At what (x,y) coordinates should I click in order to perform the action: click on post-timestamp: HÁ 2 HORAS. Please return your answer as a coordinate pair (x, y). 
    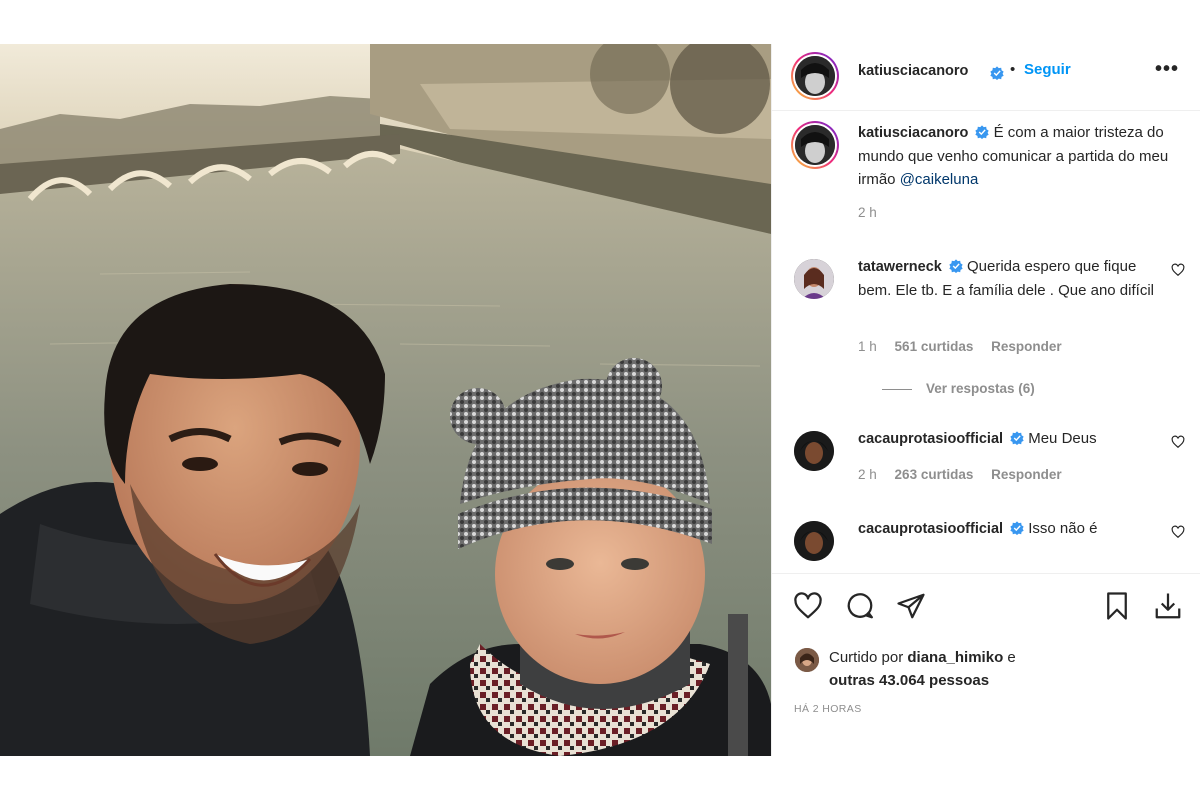
    Looking at the image, I should click on (828, 709).